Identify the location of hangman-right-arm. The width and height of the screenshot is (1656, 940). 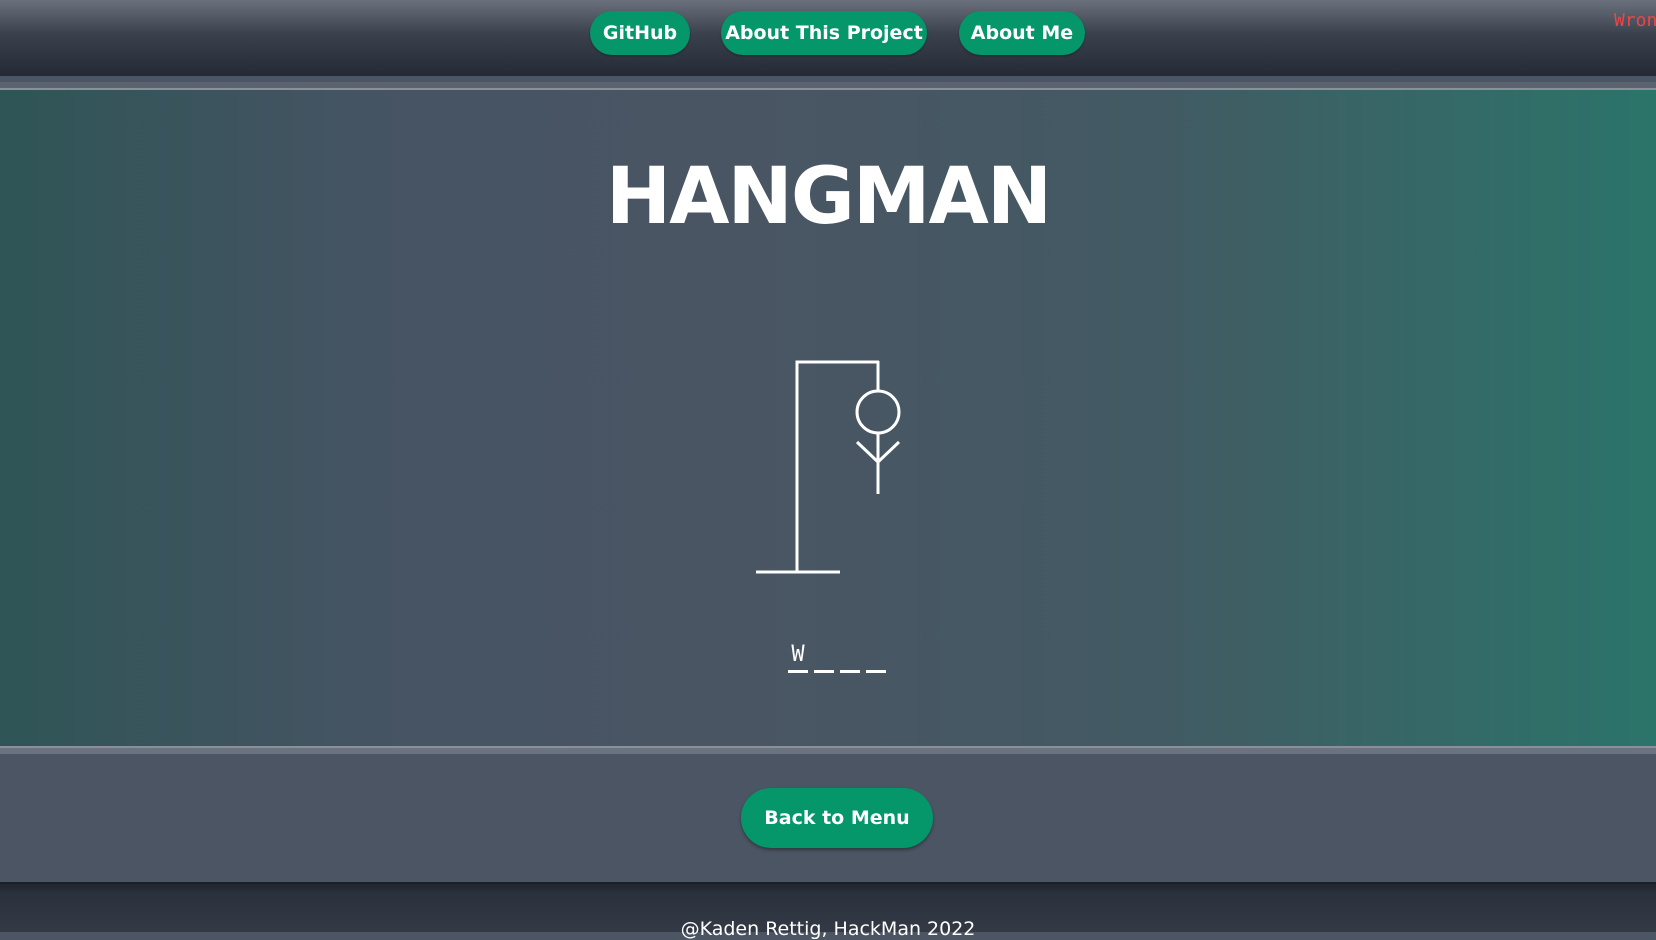
(888, 452).